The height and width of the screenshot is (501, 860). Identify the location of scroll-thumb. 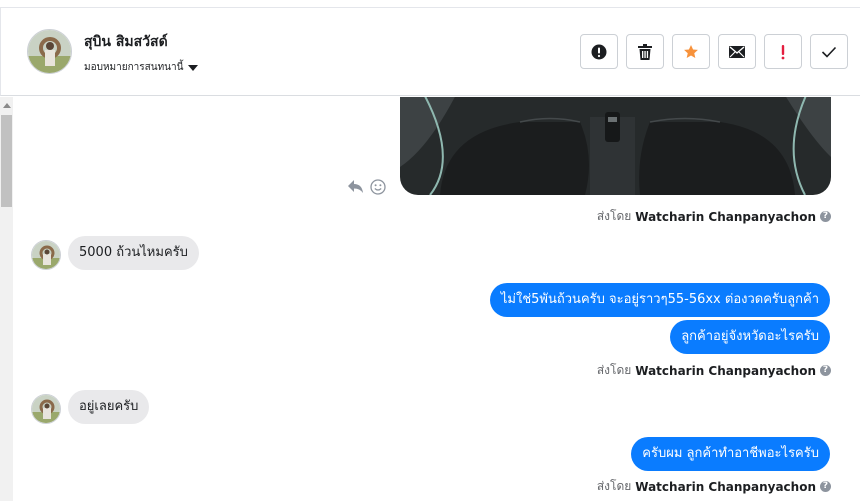
(6, 161).